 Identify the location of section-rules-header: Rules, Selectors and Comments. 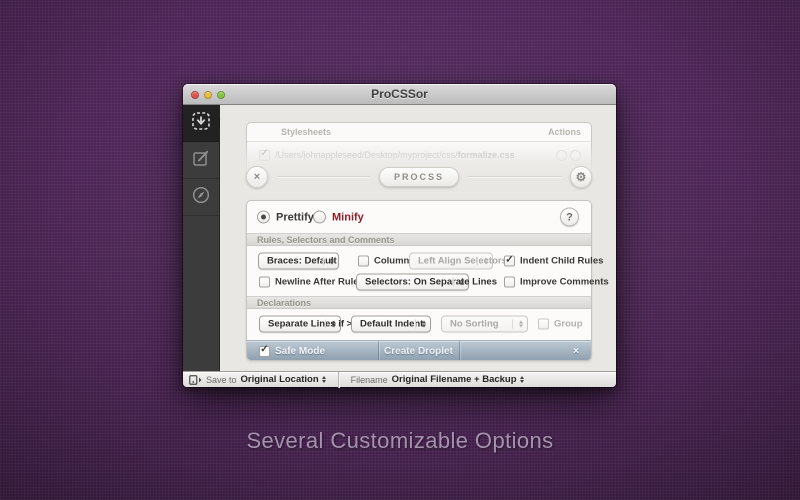
(419, 239).